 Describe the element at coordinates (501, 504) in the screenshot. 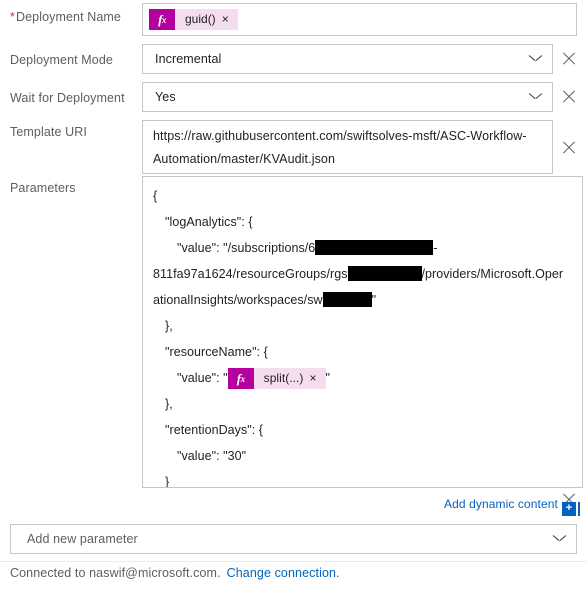

I see `add-dynamic-content-label: Add dynamic content` at that location.